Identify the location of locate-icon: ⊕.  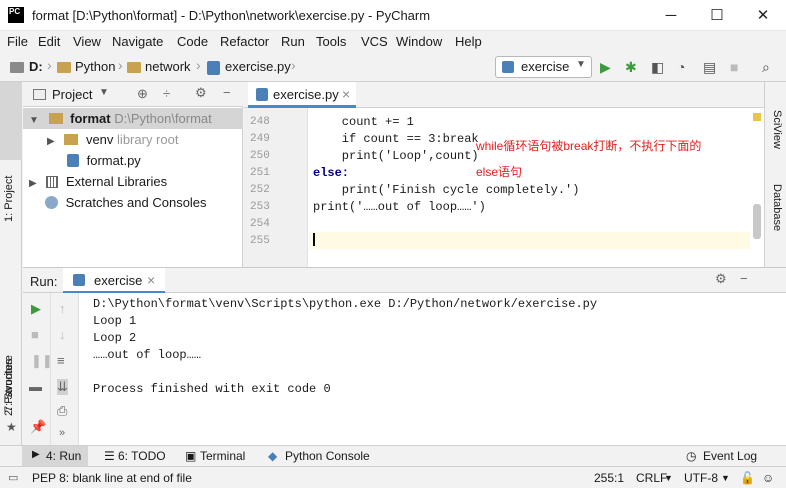
(142, 94).